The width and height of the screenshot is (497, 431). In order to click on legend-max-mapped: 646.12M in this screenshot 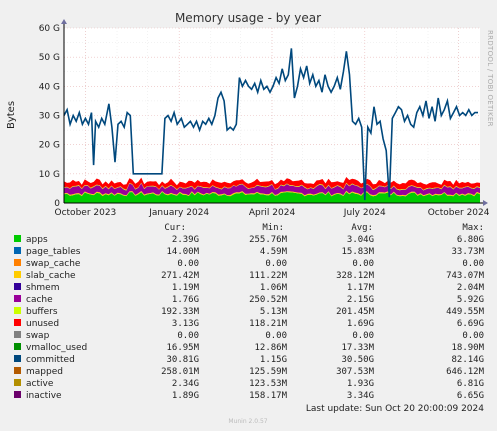, I will do `click(465, 372)`.